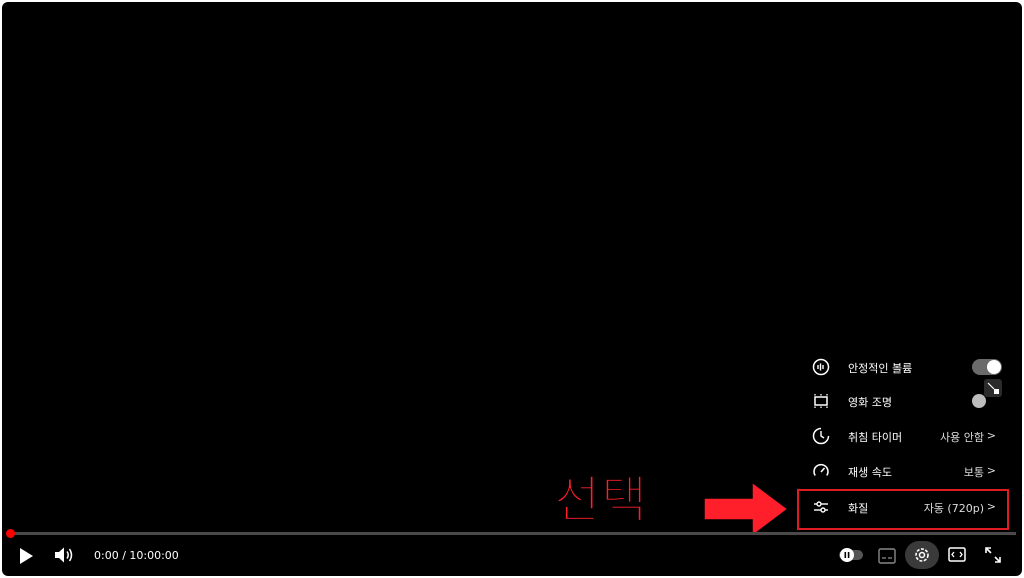 This screenshot has height=578, width=1024. Describe the element at coordinates (64, 555) in the screenshot. I see `volume-icon` at that location.